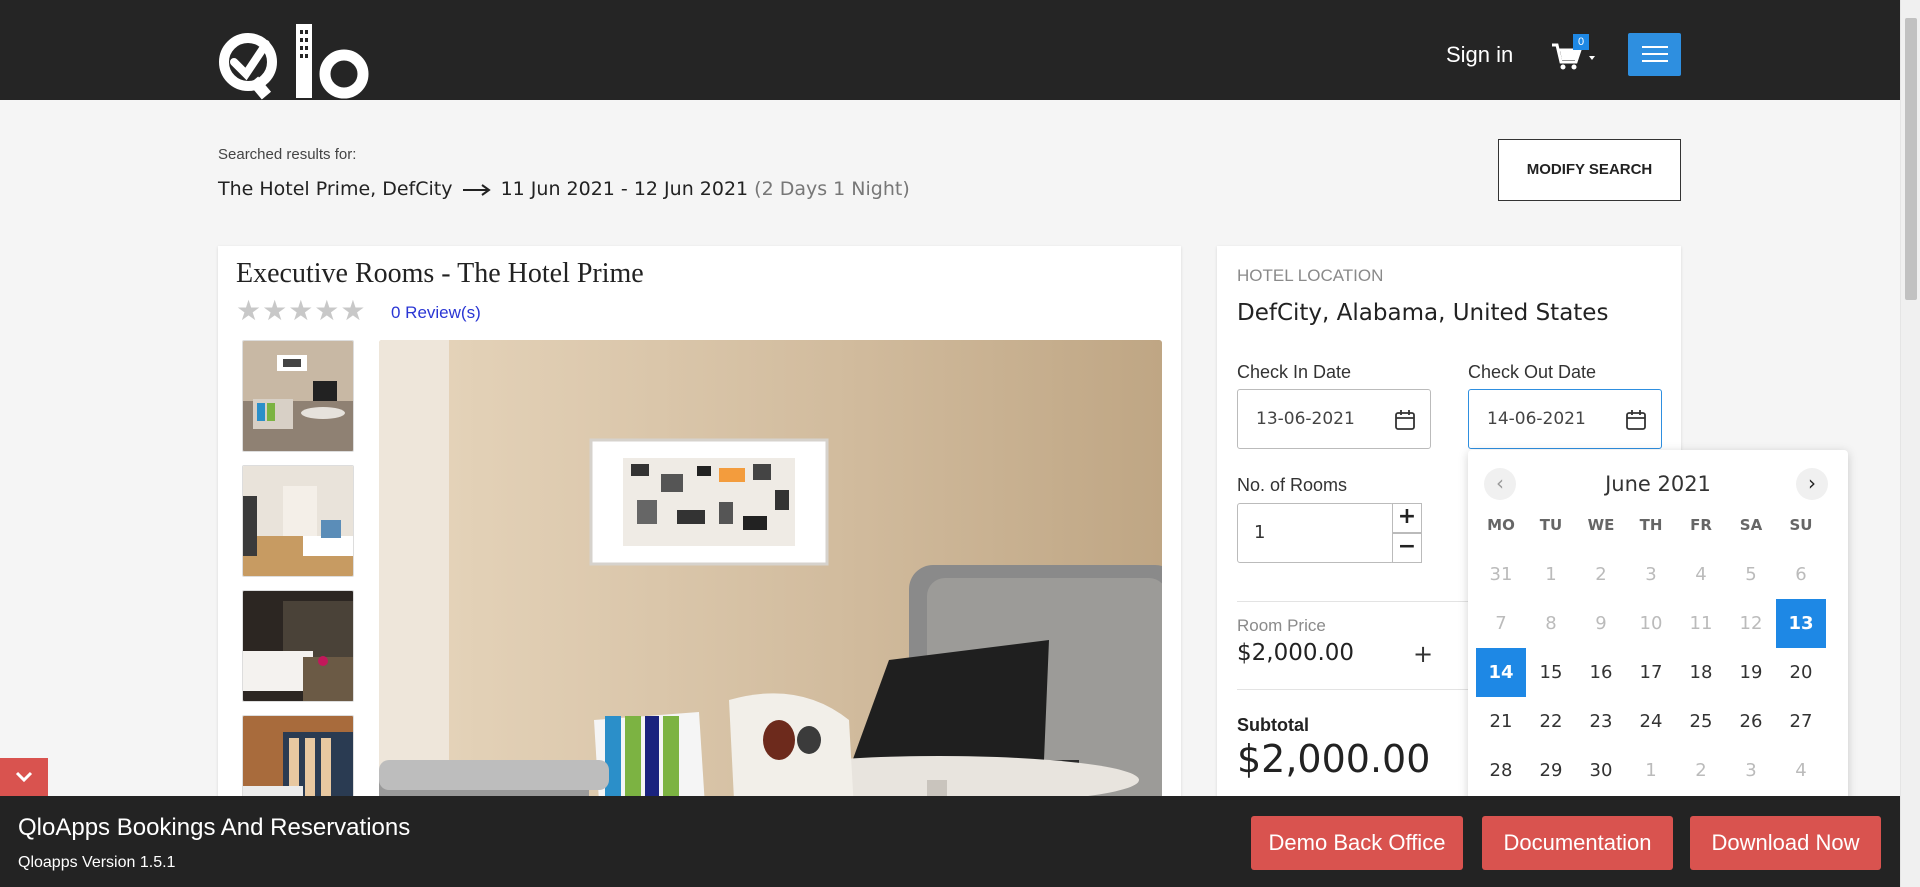 The image size is (1920, 887). What do you see at coordinates (1423, 654) in the screenshot?
I see `price-plus-sign: +` at bounding box center [1423, 654].